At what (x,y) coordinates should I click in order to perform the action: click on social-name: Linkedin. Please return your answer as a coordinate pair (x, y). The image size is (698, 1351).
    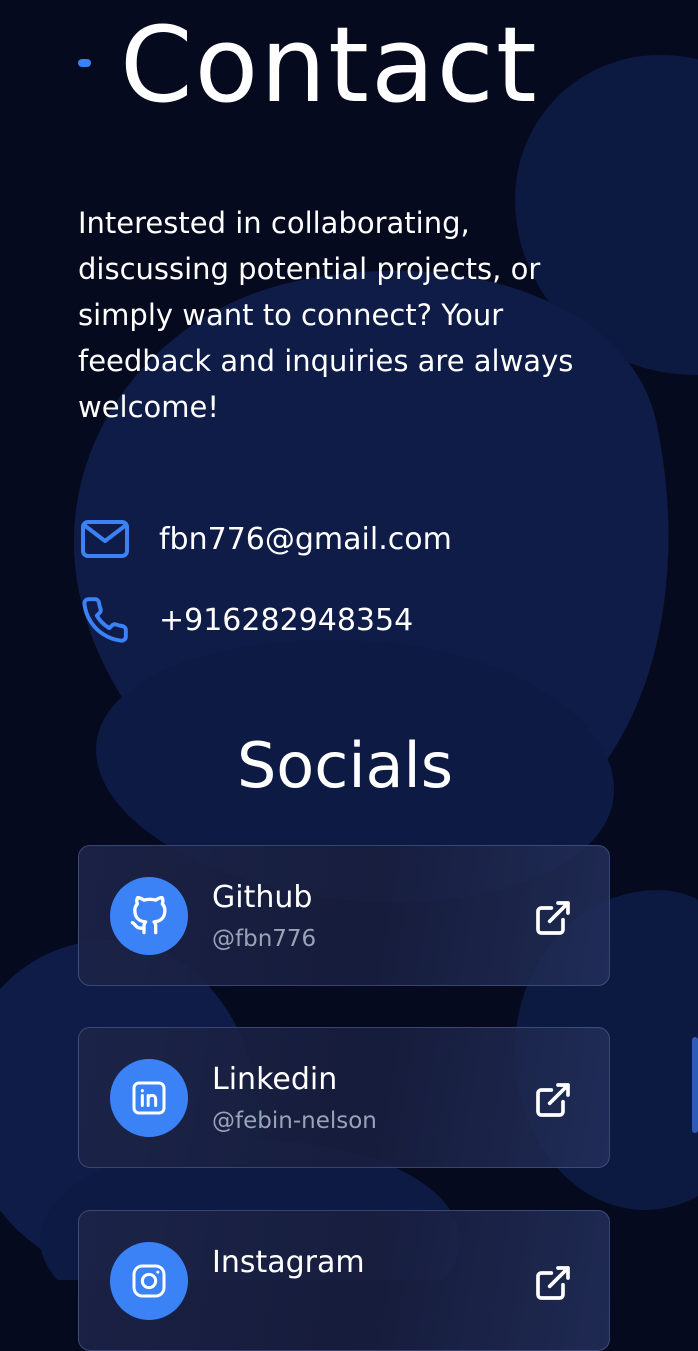
    Looking at the image, I should click on (275, 1079).